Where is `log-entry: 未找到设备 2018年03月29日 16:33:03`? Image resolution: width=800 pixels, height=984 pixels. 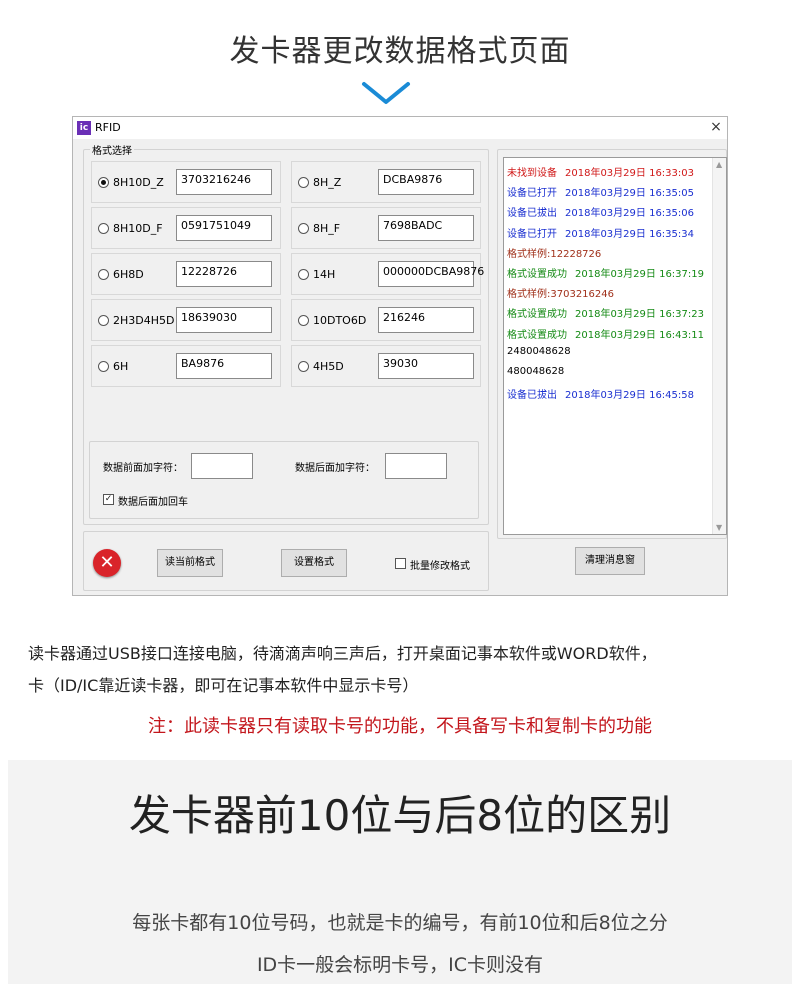
log-entry: 未找到设备 2018年03月29日 16:33:03 is located at coordinates (600, 171).